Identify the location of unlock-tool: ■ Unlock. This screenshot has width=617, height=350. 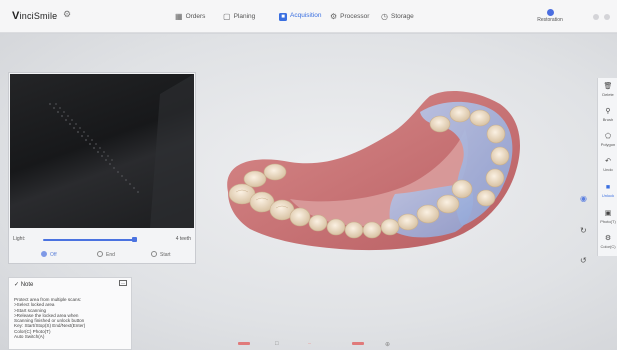
(607, 191).